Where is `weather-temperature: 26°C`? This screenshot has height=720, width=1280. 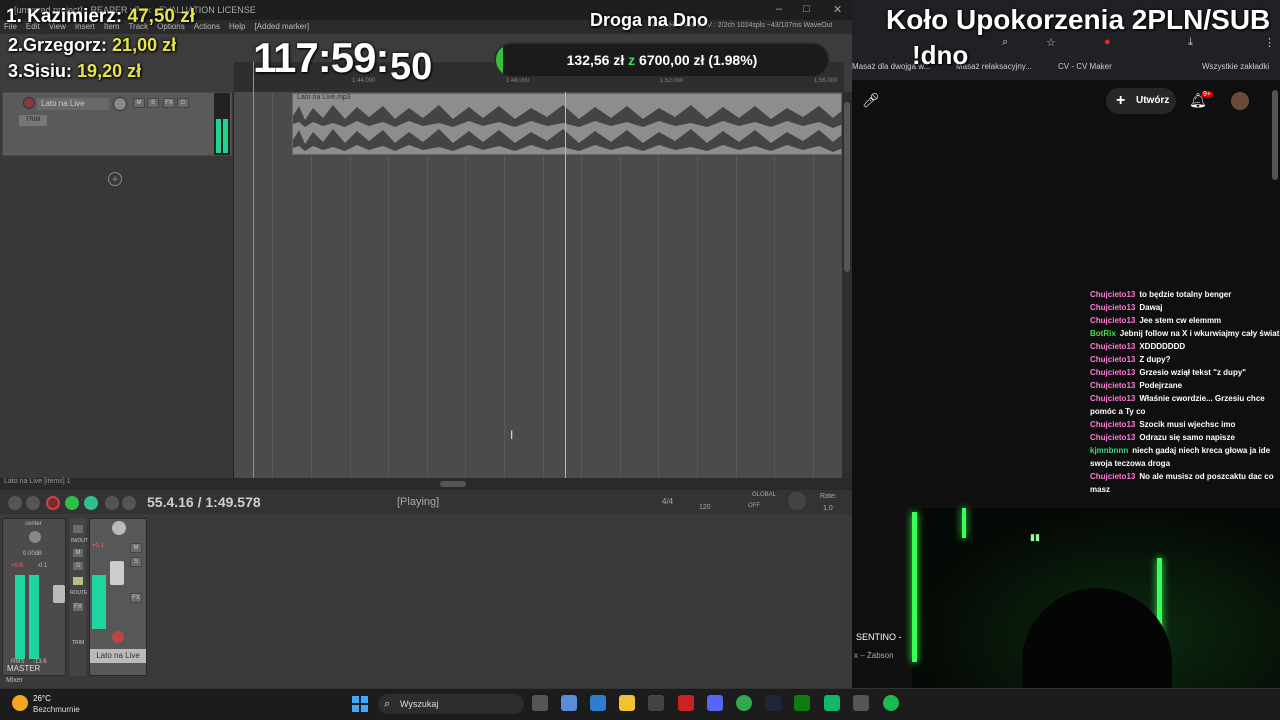
weather-temperature: 26°C is located at coordinates (42, 698).